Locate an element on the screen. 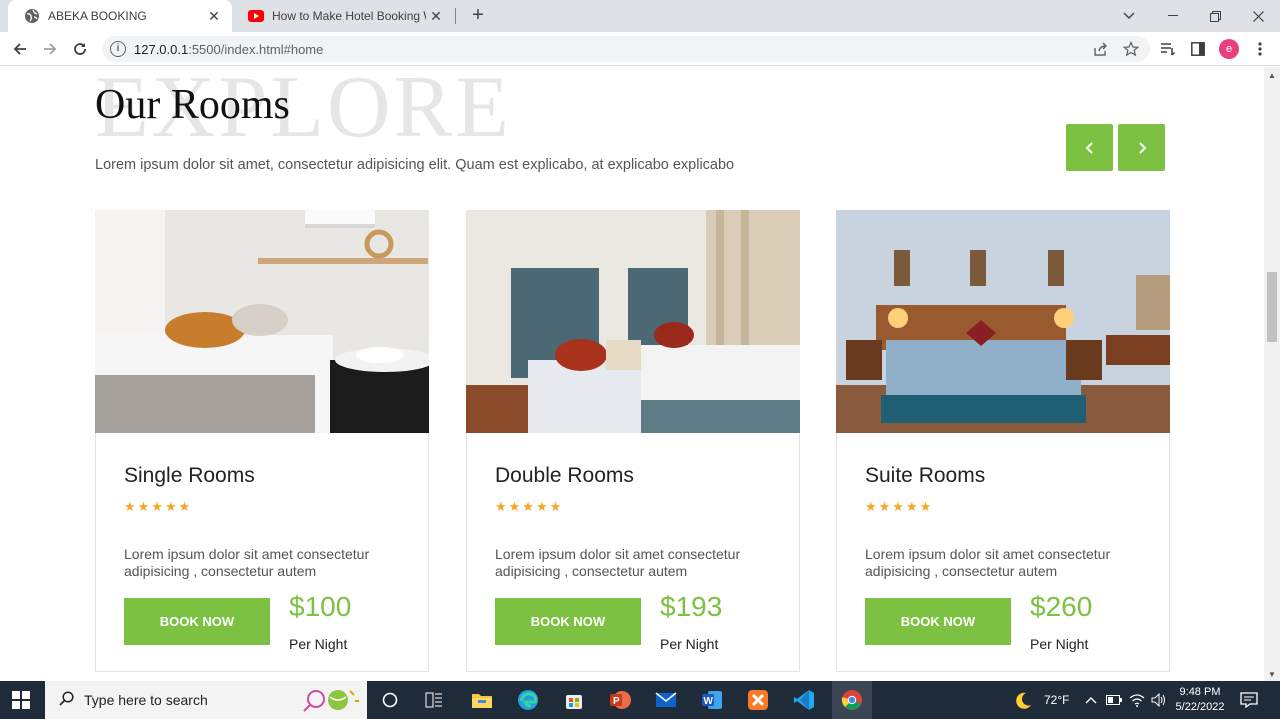  taskbar-search-box: Type here to search is located at coordinates (206, 700).